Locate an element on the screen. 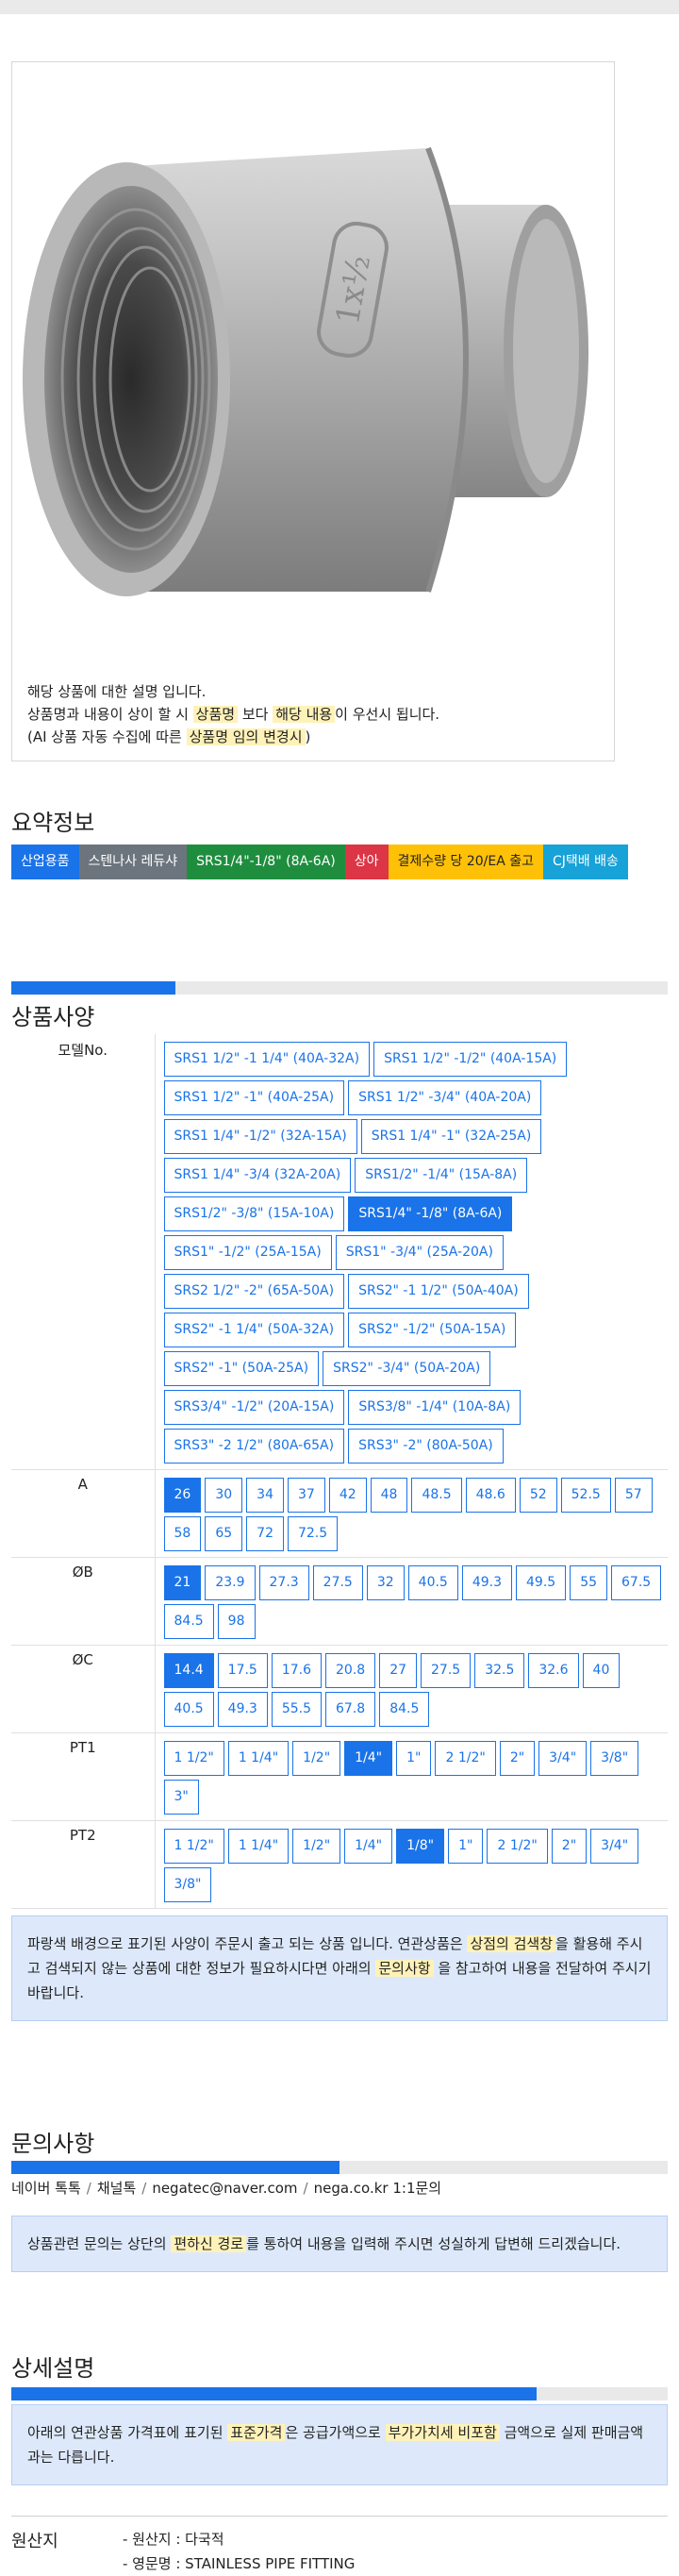 Image resolution: width=679 pixels, height=2576 pixels. spec-option-button: SRS2" -1 1/4" (50A-32A) is located at coordinates (254, 1330).